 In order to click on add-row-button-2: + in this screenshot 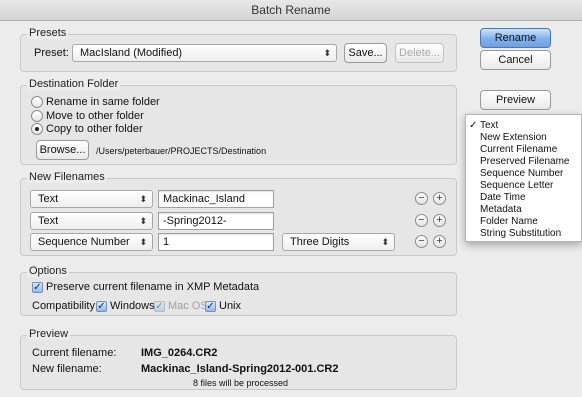, I will do `click(439, 220)`.